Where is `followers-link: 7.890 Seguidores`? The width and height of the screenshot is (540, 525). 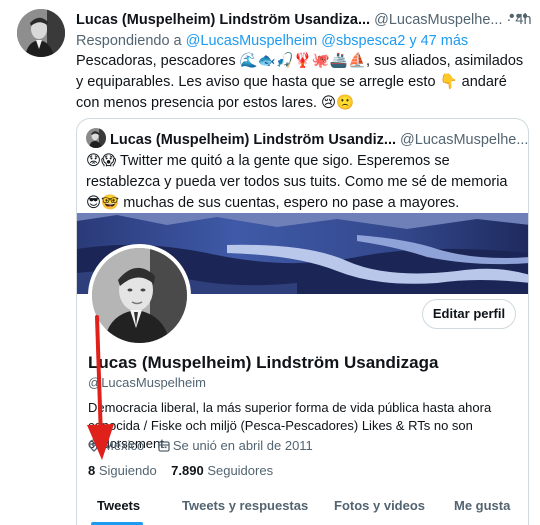 followers-link: 7.890 Seguidores is located at coordinates (222, 470).